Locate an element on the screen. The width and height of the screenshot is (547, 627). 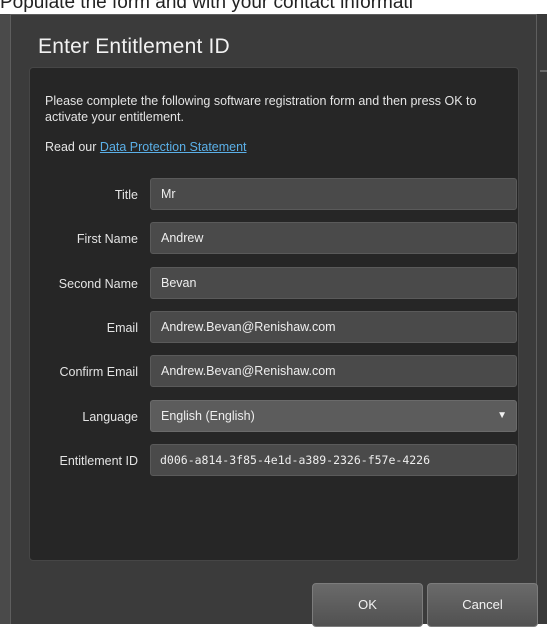
ok-button: OK is located at coordinates (367, 605).